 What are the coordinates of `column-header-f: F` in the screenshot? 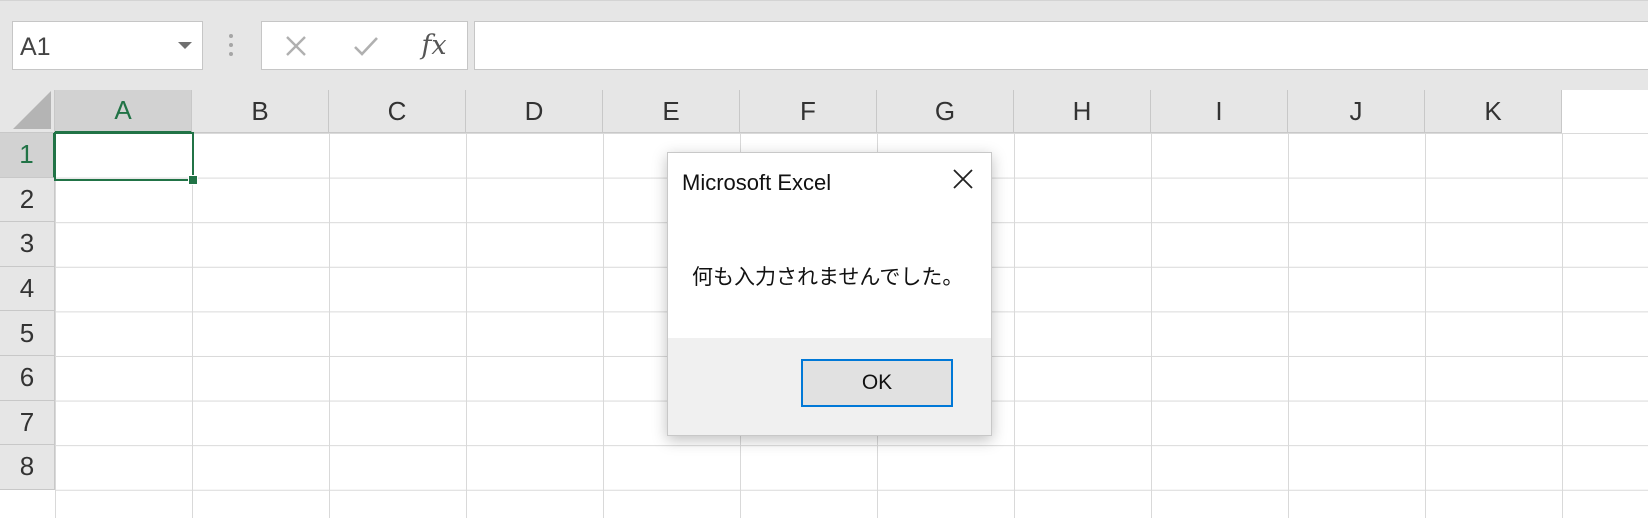 It's located at (808, 111).